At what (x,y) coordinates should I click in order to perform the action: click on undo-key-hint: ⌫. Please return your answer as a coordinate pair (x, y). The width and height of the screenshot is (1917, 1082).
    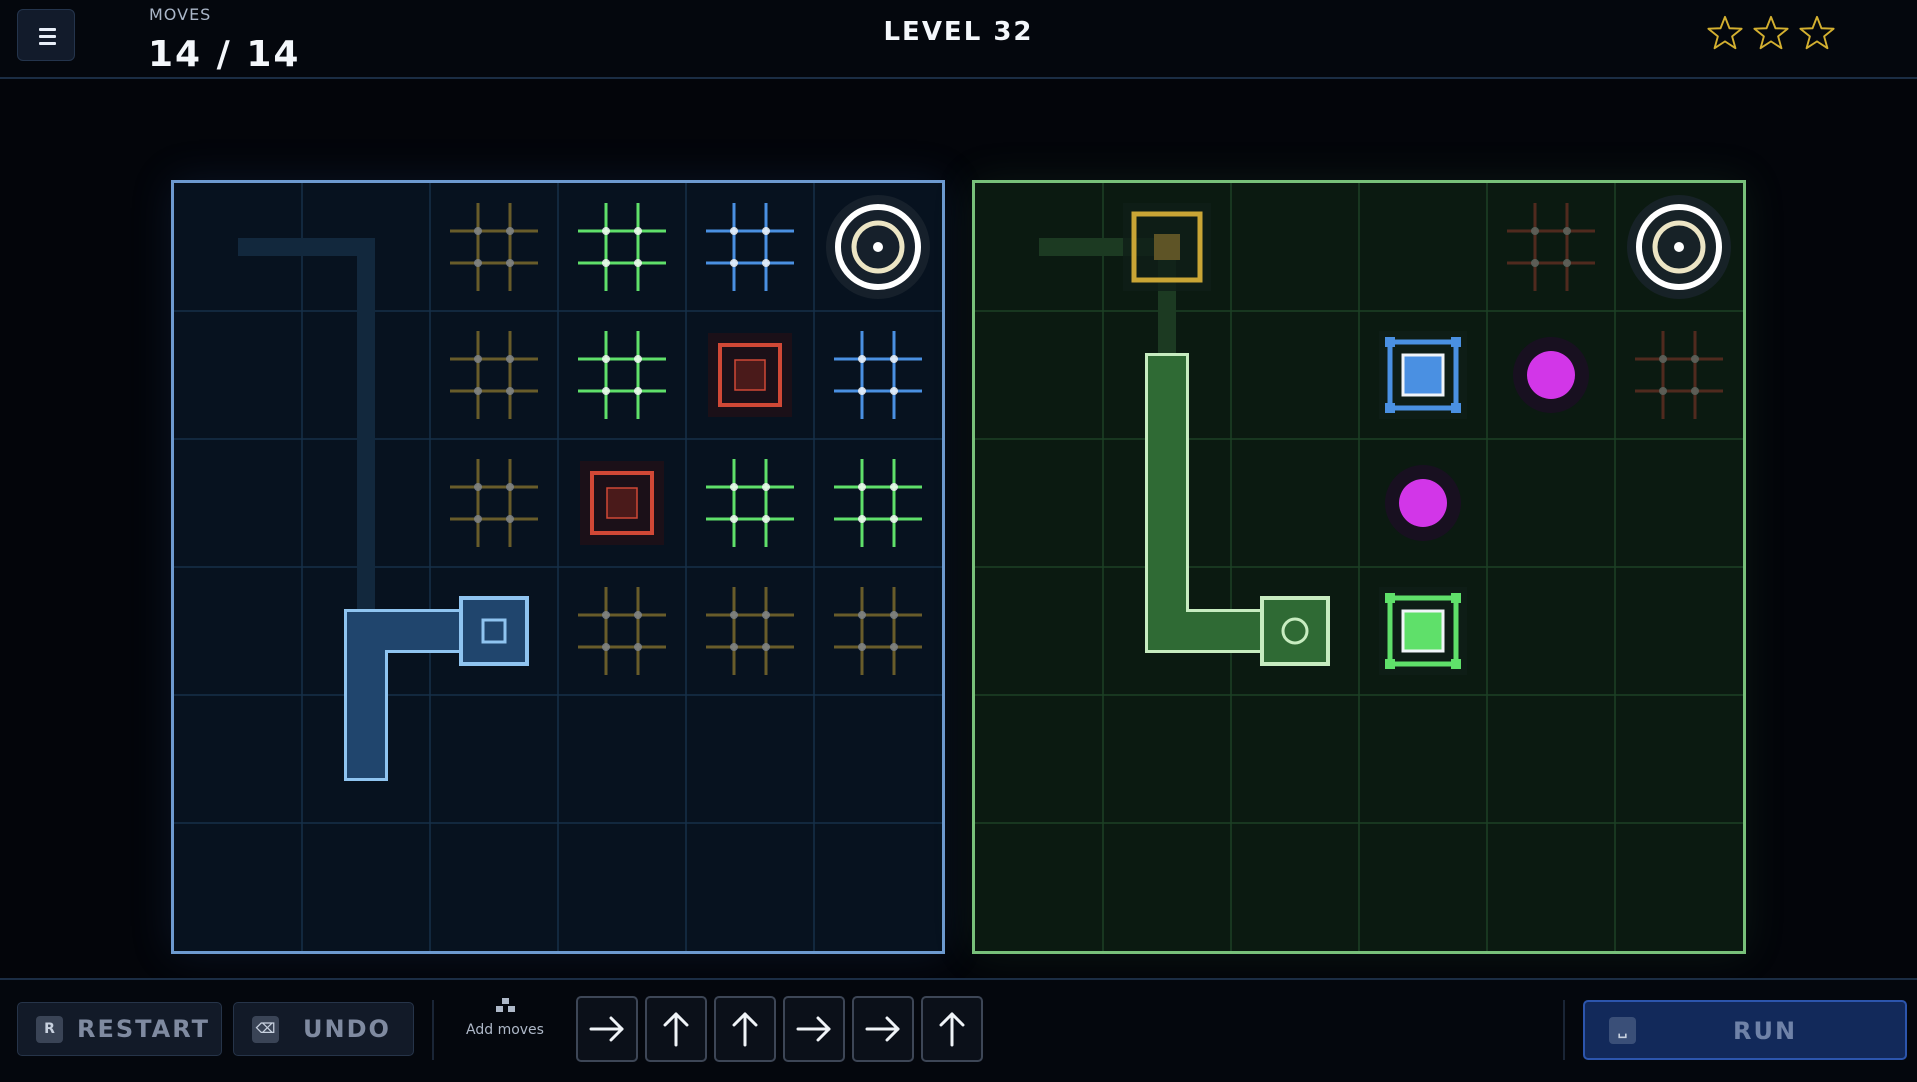
    Looking at the image, I should click on (265, 1029).